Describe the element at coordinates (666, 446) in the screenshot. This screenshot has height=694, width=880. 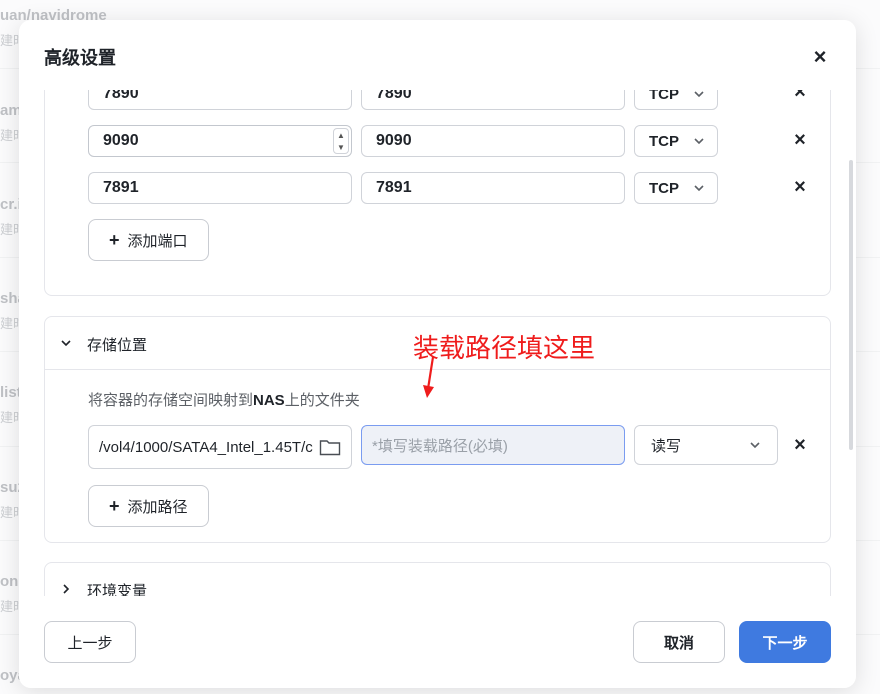
I see `read-write-value: 读写` at that location.